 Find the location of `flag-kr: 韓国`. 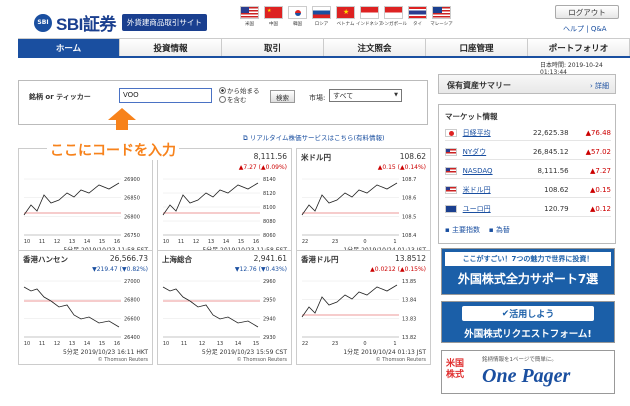

flag-kr: 韓国 is located at coordinates (297, 19).